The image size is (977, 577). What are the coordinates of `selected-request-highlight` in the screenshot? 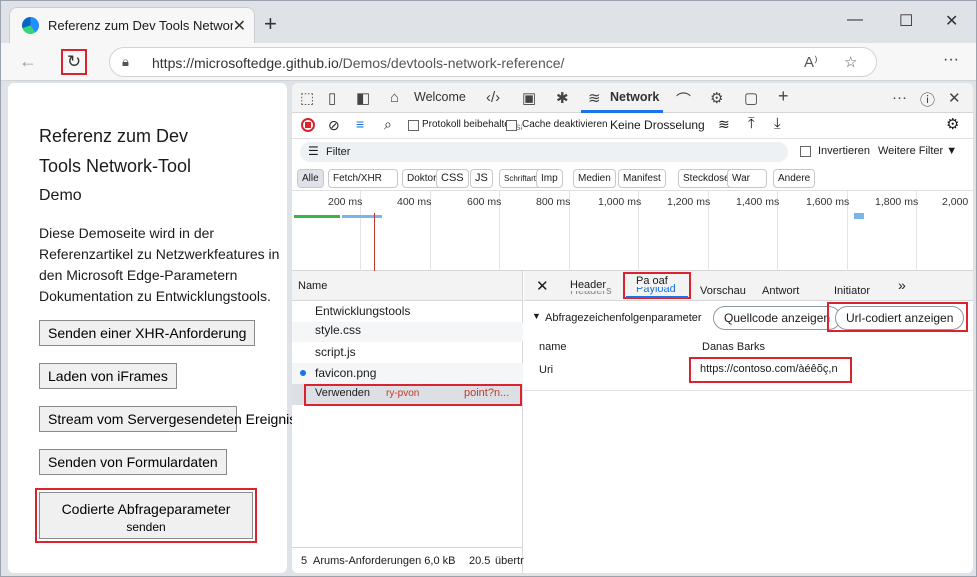 It's located at (413, 395).